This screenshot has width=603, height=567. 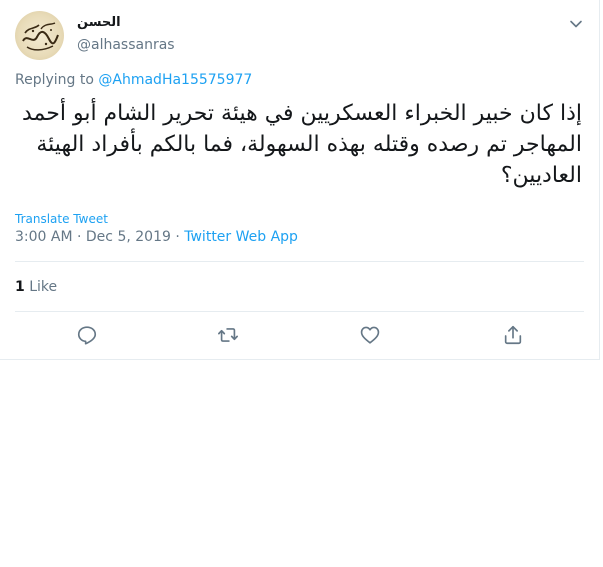 What do you see at coordinates (20, 287) in the screenshot?
I see `like-count: 1` at bounding box center [20, 287].